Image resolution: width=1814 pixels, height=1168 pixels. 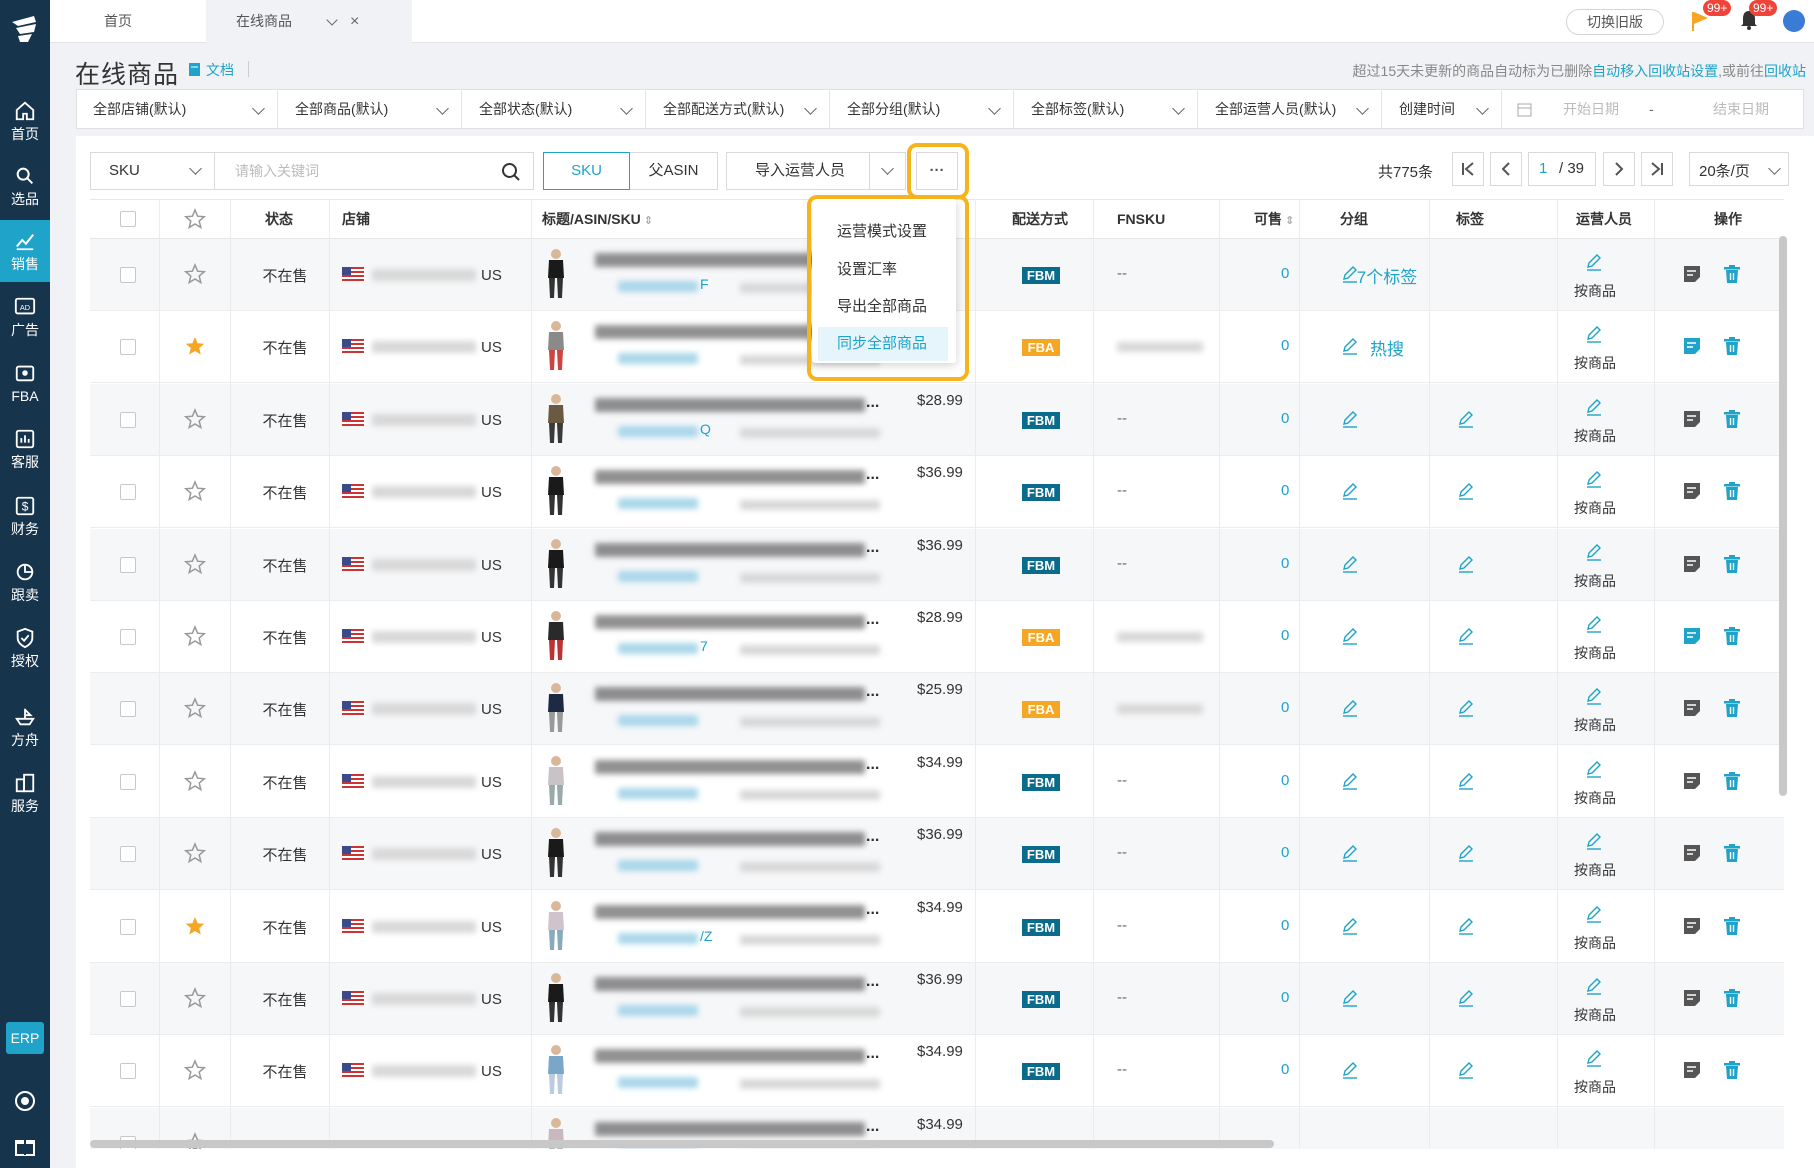 What do you see at coordinates (597, 219) in the screenshot?
I see `header-title: 标题/ASIN/SKU ⇕` at bounding box center [597, 219].